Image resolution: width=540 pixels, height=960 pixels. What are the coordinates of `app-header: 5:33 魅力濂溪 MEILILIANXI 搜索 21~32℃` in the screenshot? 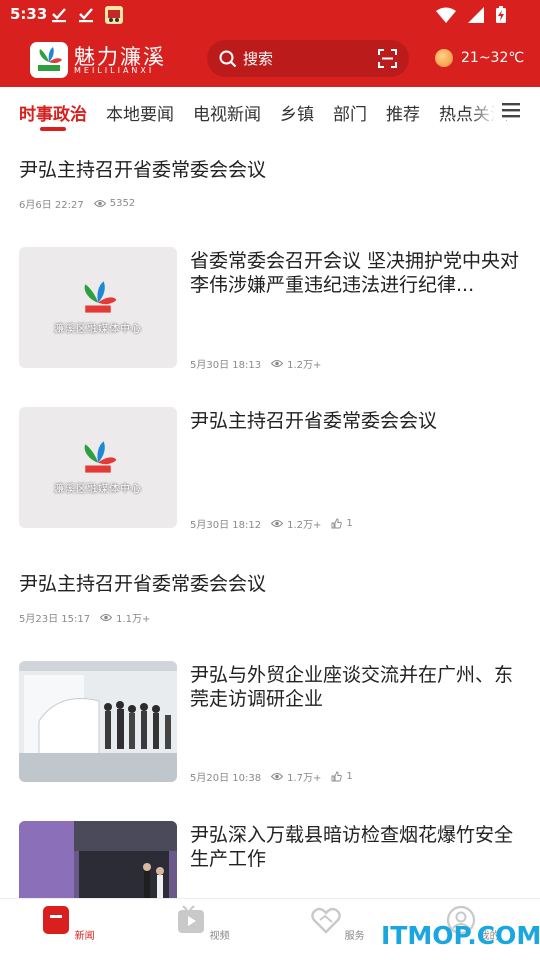 It's located at (270, 43).